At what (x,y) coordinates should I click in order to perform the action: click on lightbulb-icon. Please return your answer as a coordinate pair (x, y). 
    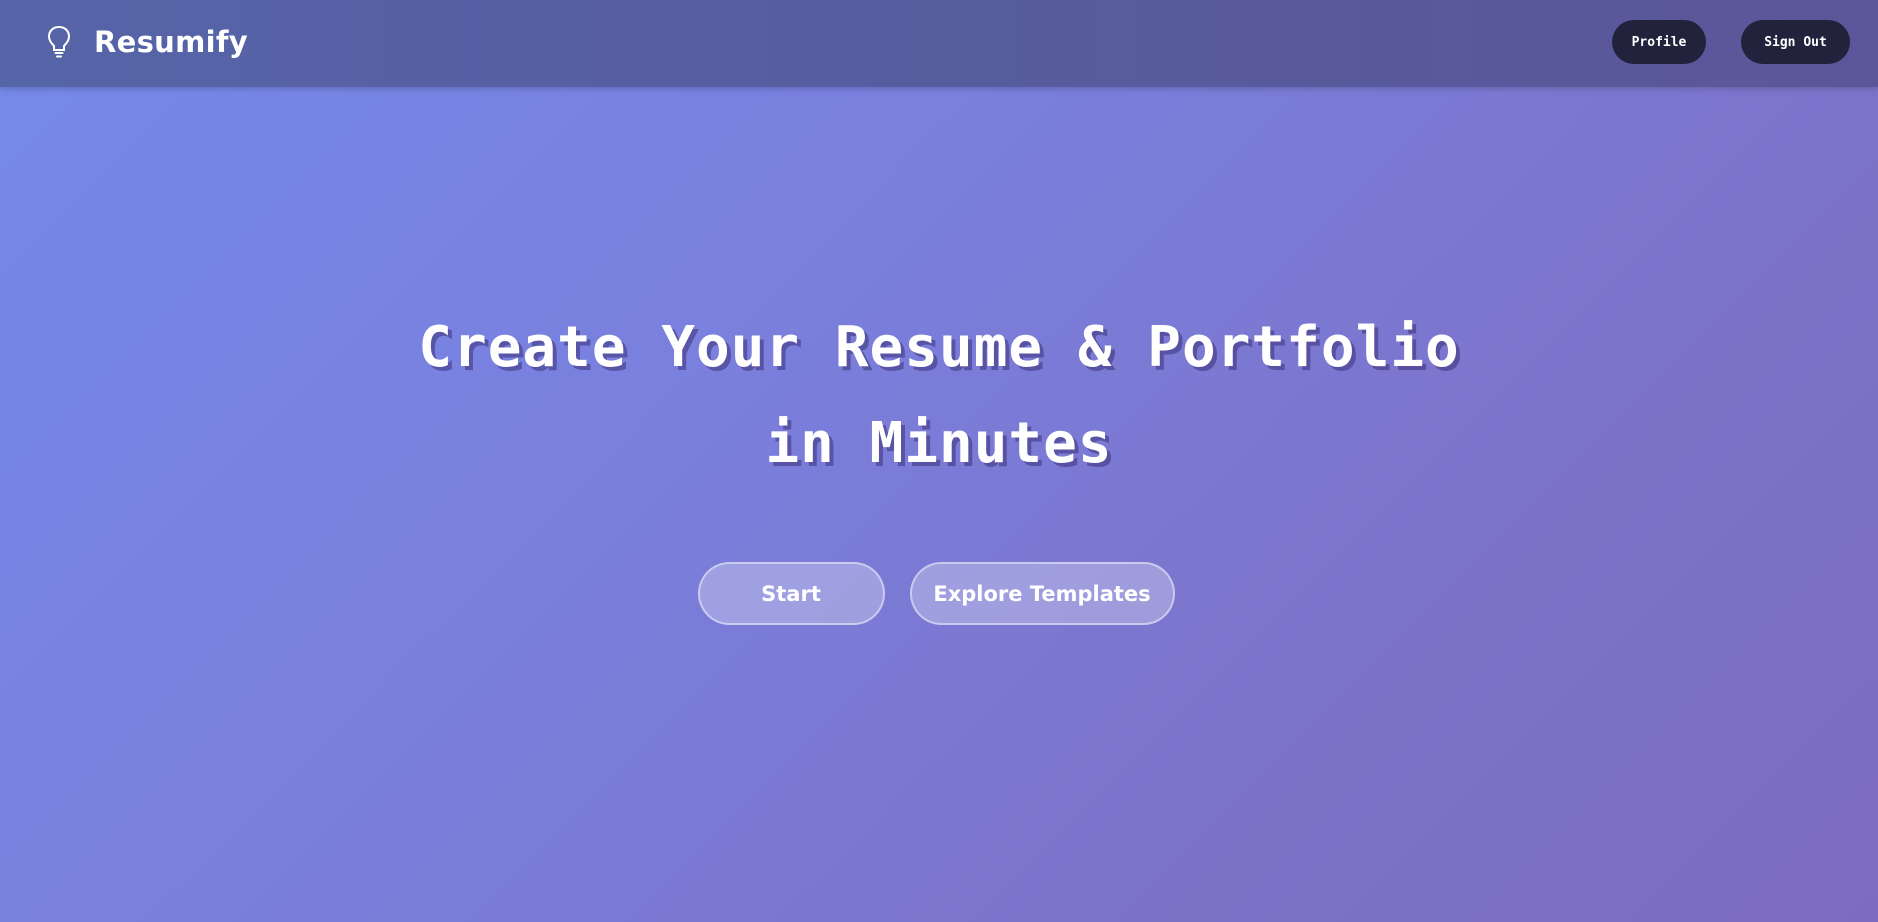
    Looking at the image, I should click on (59, 41).